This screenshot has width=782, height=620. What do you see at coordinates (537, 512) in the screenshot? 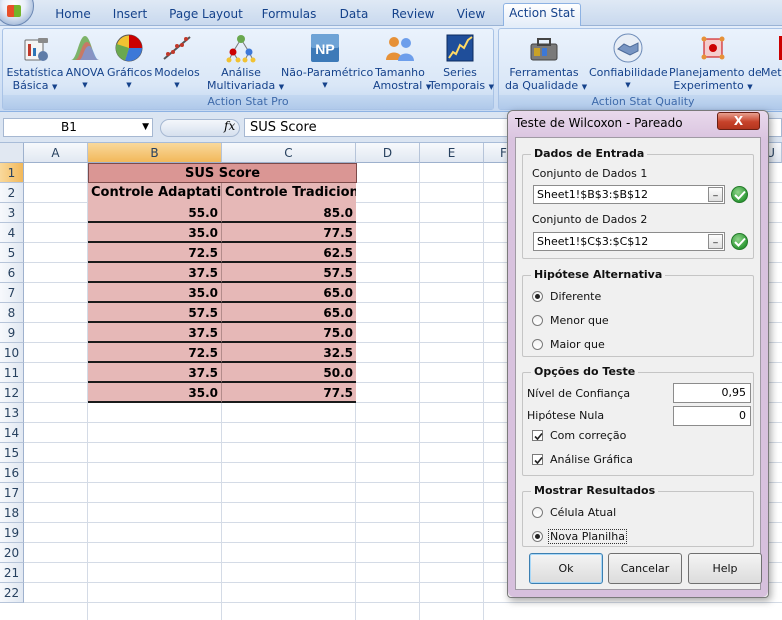
I see `radio-celula-atual` at bounding box center [537, 512].